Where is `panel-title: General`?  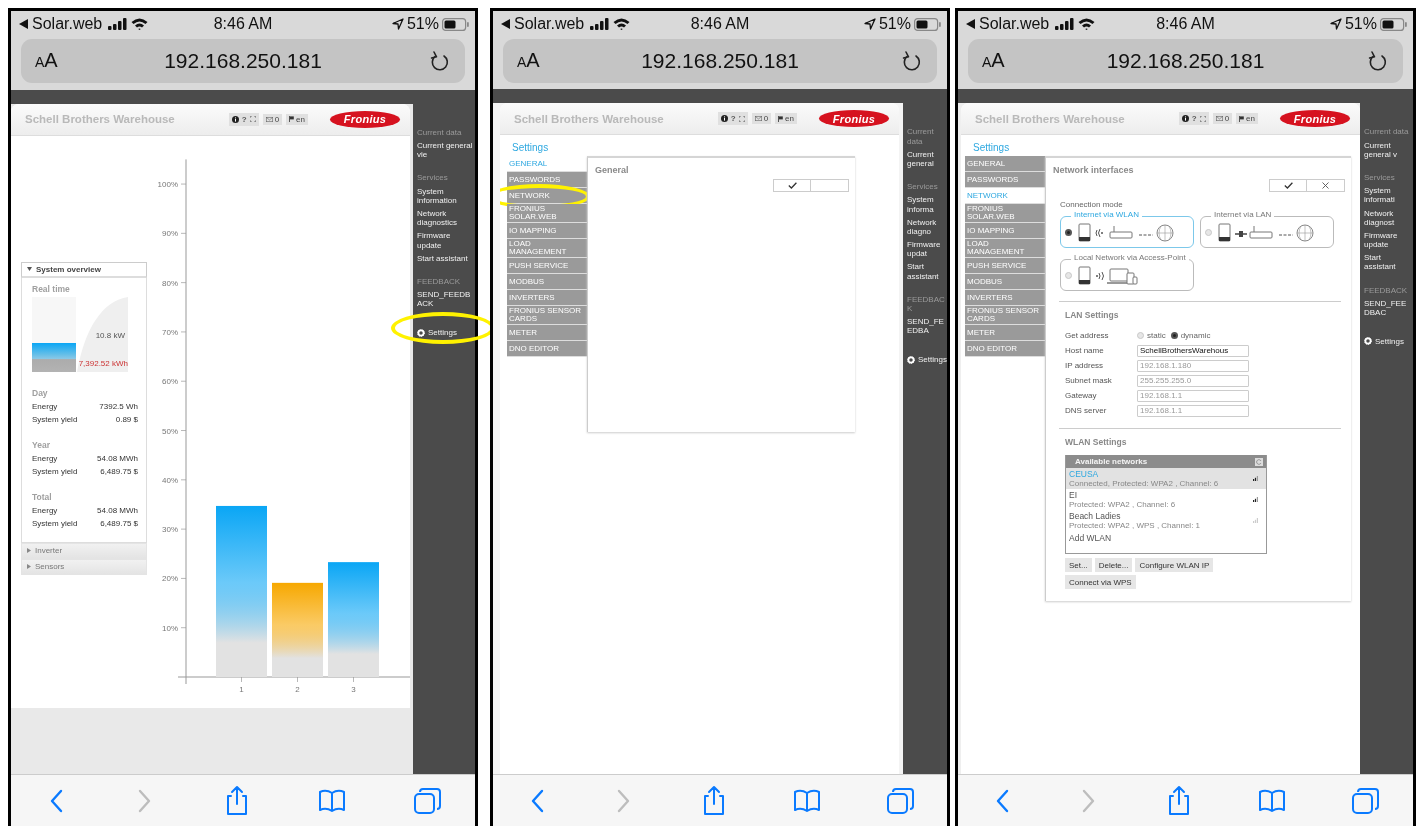 panel-title: General is located at coordinates (612, 170).